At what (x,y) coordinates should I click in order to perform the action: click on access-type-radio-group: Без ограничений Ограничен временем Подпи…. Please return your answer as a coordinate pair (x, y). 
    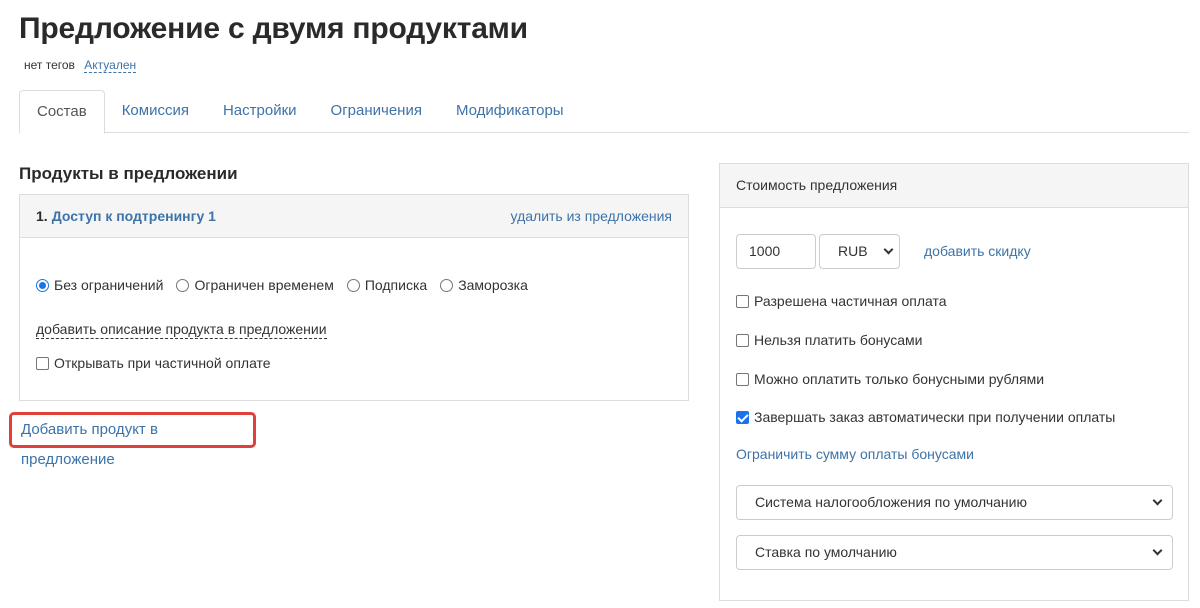
    Looking at the image, I should click on (288, 285).